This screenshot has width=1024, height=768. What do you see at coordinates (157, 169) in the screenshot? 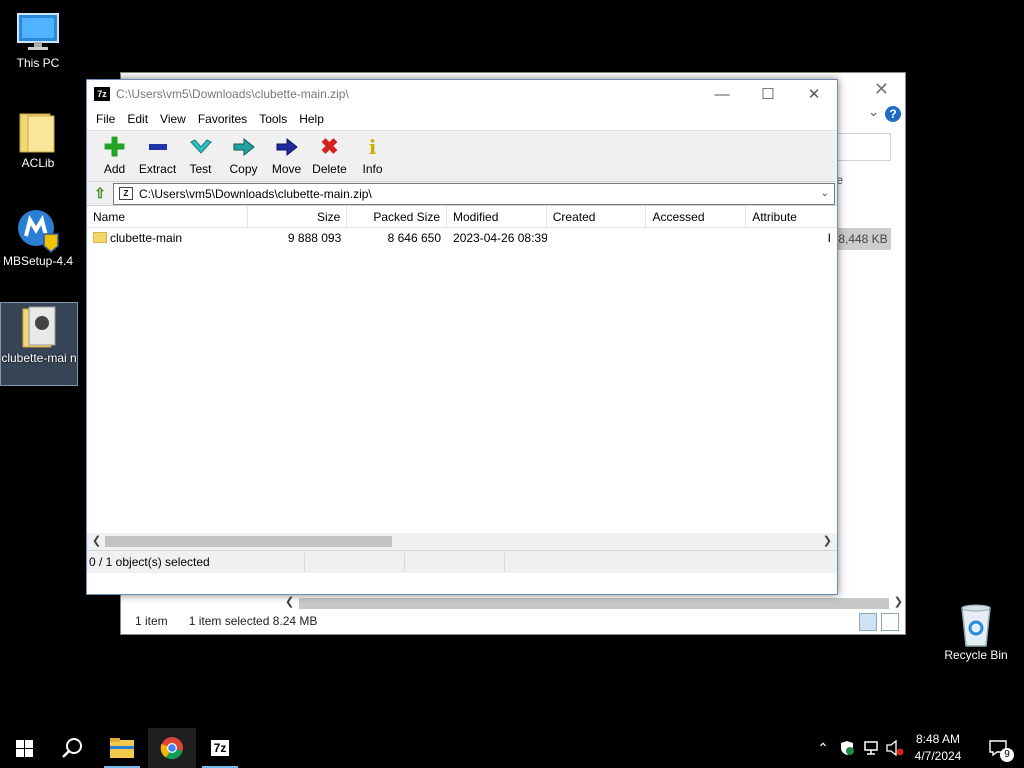
I see `extract-label: Extract` at bounding box center [157, 169].